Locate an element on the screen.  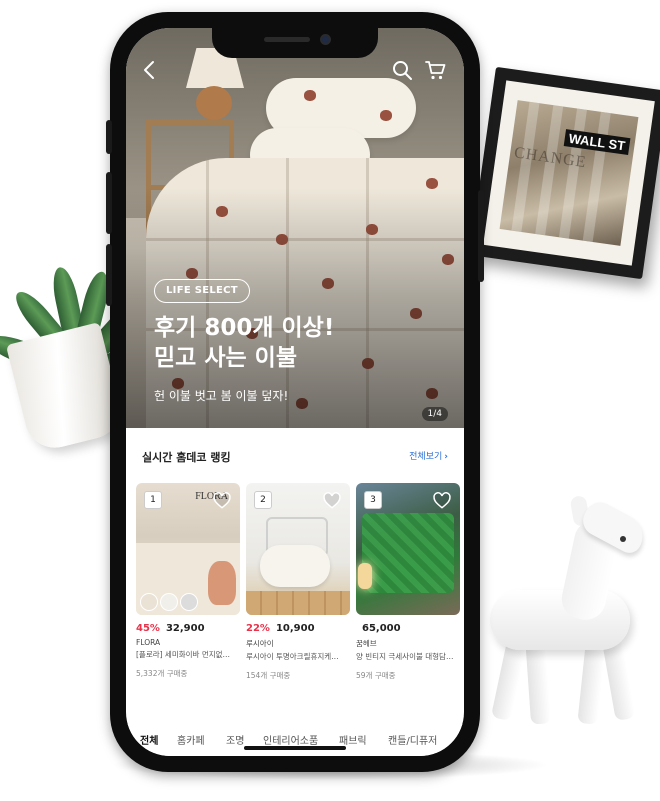
picture-frame: WALL ST CHANGE is located at coordinates (564, 173).